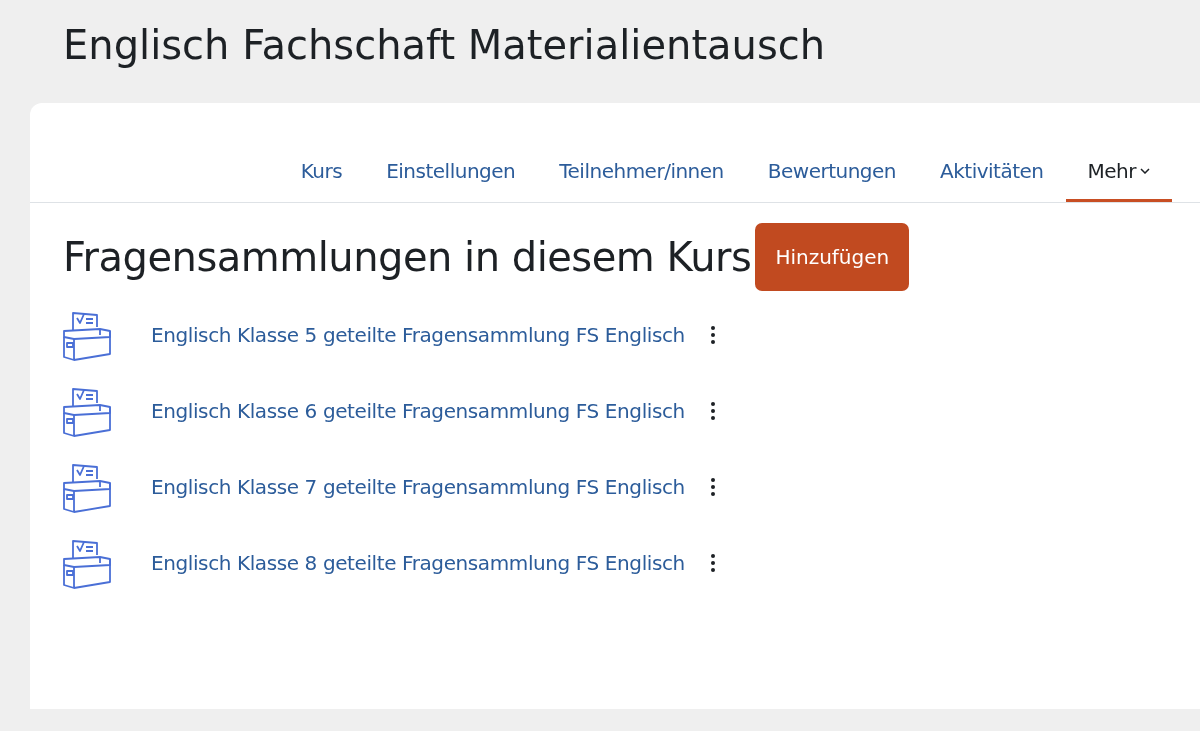 The image size is (1200, 731). Describe the element at coordinates (418, 411) in the screenshot. I see `question-bank-link: Englisch Klasse 6 geteilte Fragensammlung FS Englisch` at that location.